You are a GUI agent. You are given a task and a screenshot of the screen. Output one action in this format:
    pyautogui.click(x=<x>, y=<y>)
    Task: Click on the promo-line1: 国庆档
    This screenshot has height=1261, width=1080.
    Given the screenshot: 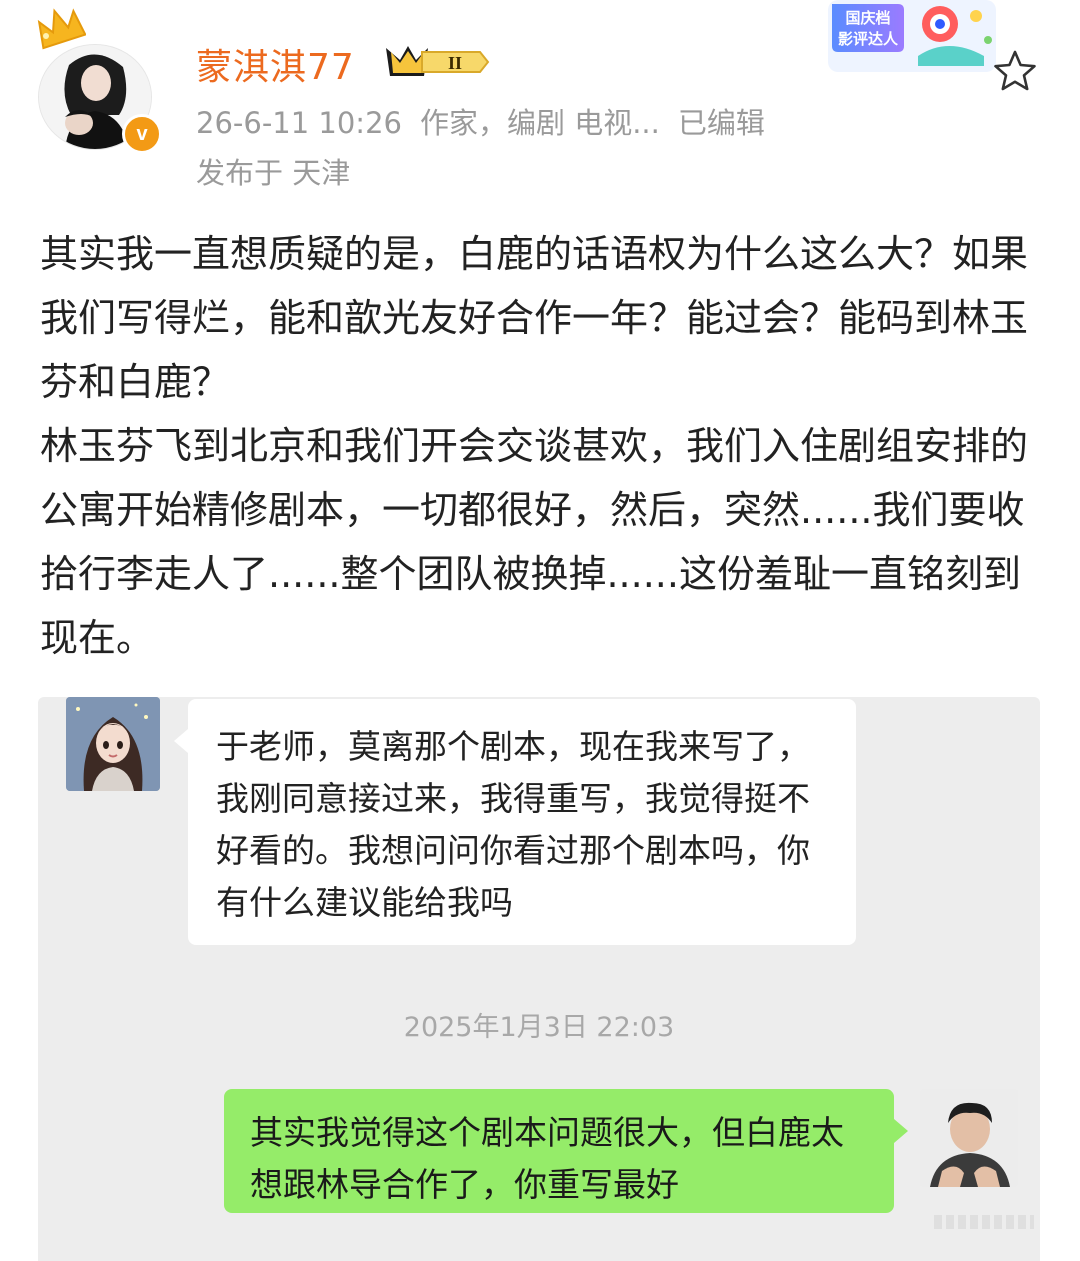 What is the action you would take?
    pyautogui.click(x=867, y=18)
    